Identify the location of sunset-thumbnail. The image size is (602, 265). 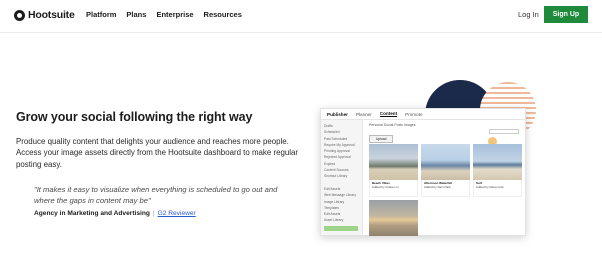
(393, 218).